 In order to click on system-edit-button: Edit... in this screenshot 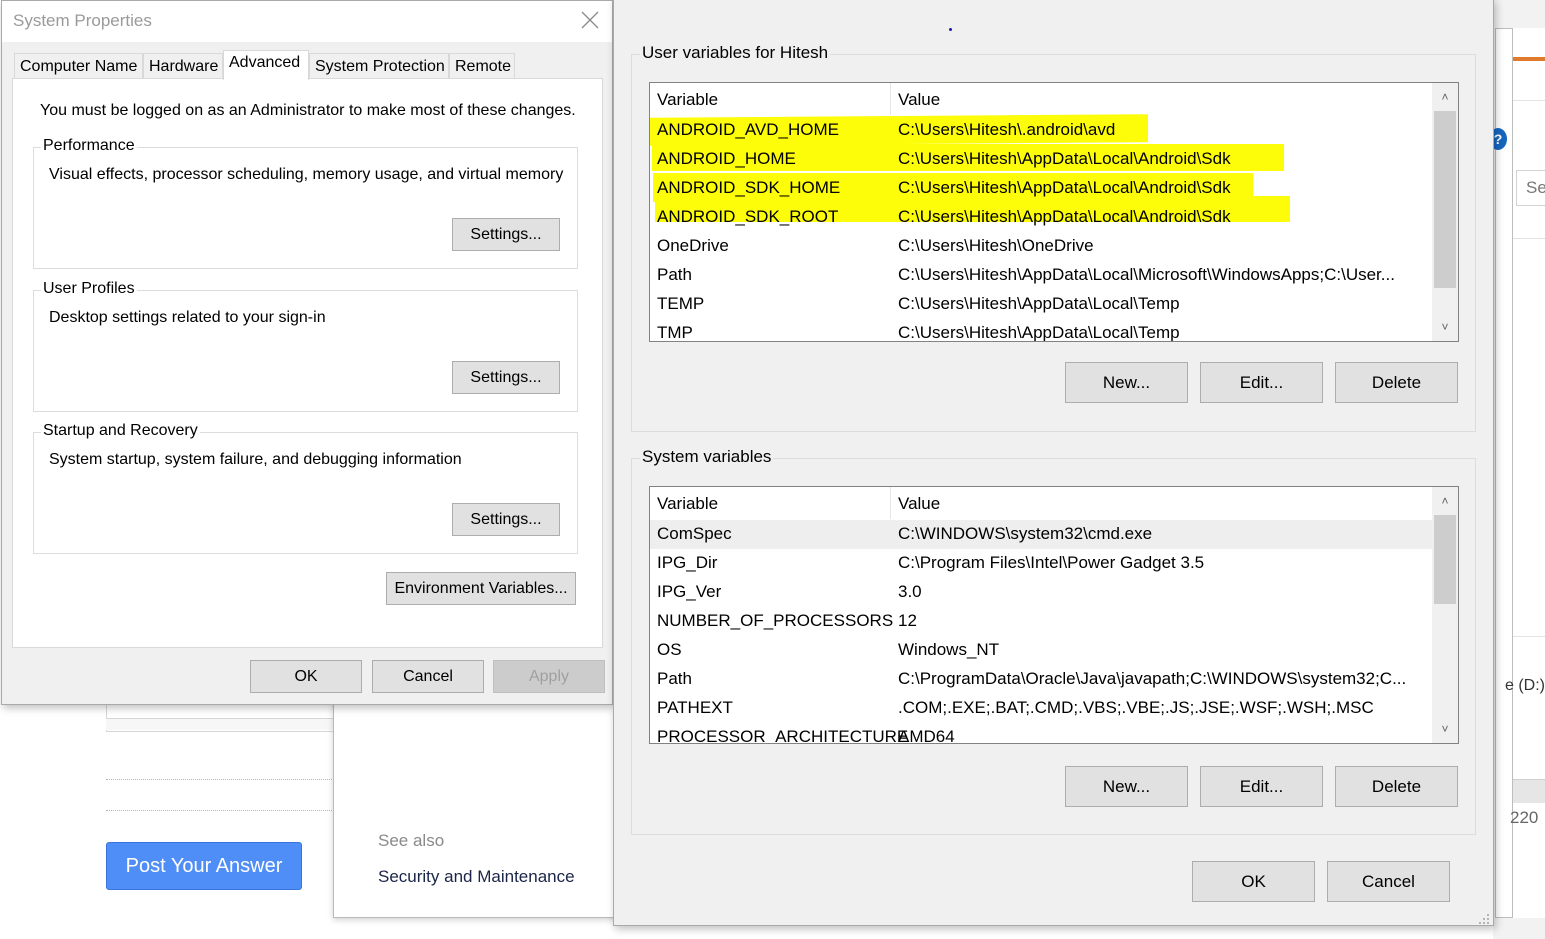, I will do `click(1261, 786)`.